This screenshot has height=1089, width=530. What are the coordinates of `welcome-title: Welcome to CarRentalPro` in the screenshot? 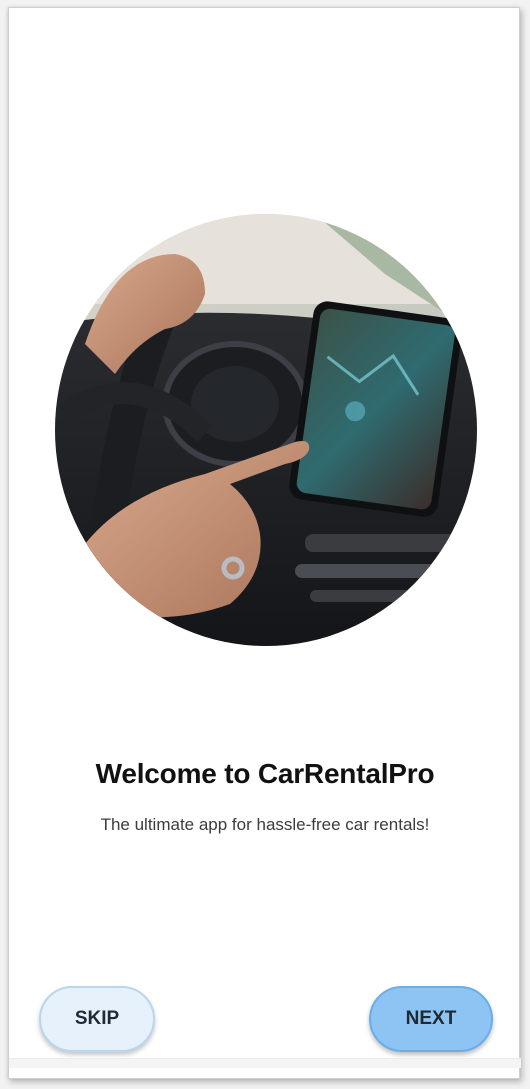 It's located at (265, 773).